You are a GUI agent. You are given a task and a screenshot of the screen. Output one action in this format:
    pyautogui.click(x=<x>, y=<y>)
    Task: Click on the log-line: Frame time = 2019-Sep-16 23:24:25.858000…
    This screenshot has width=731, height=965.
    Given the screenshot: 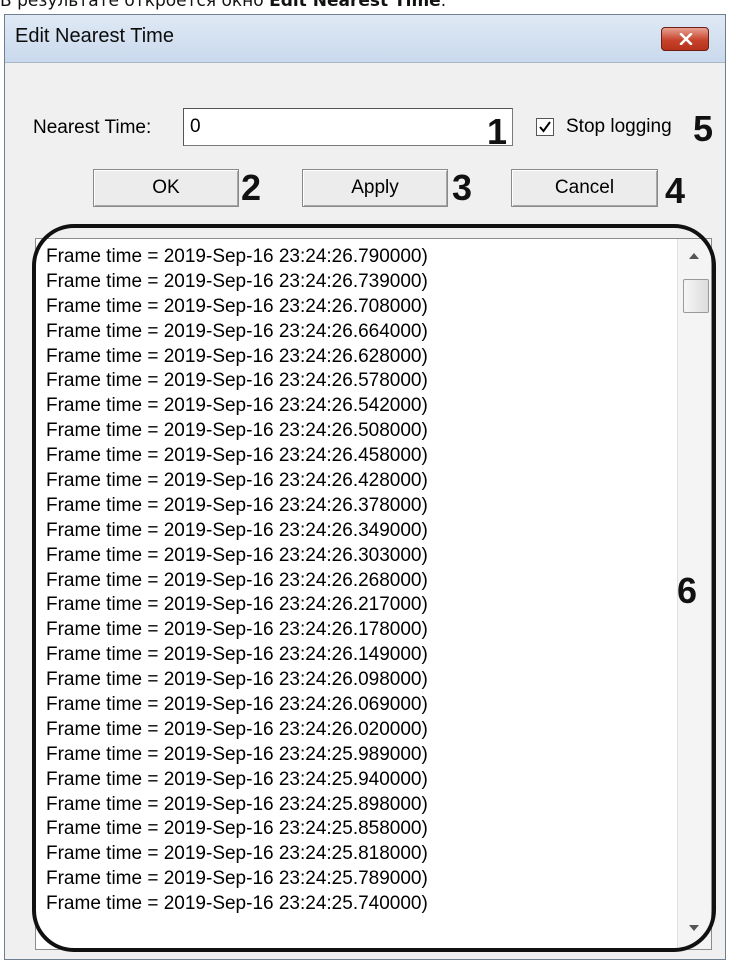 What is the action you would take?
    pyautogui.click(x=237, y=829)
    